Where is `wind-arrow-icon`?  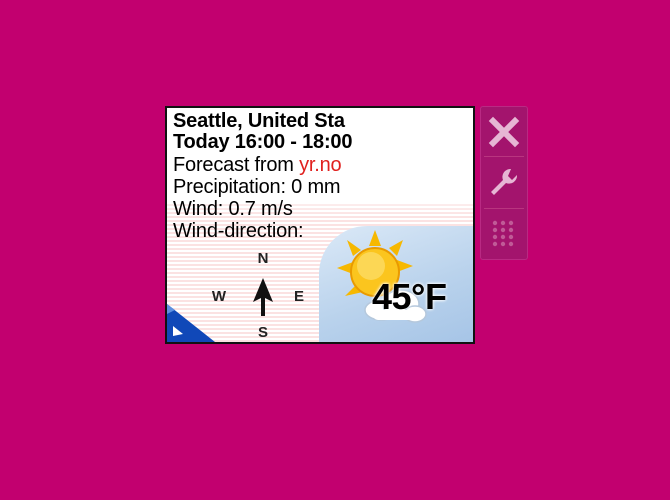
wind-arrow-icon is located at coordinates (263, 297).